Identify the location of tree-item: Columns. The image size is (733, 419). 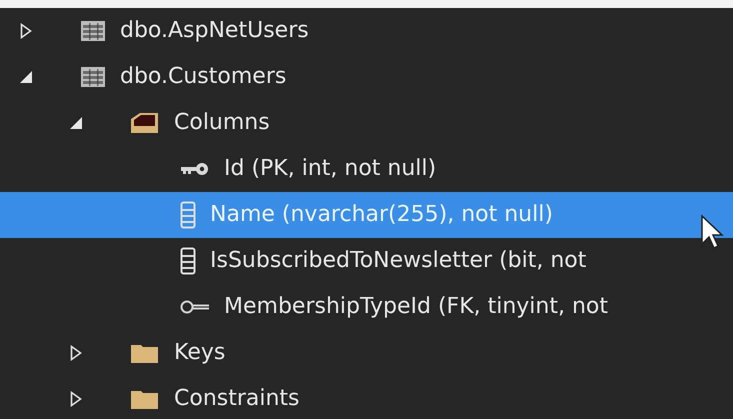
(366, 123).